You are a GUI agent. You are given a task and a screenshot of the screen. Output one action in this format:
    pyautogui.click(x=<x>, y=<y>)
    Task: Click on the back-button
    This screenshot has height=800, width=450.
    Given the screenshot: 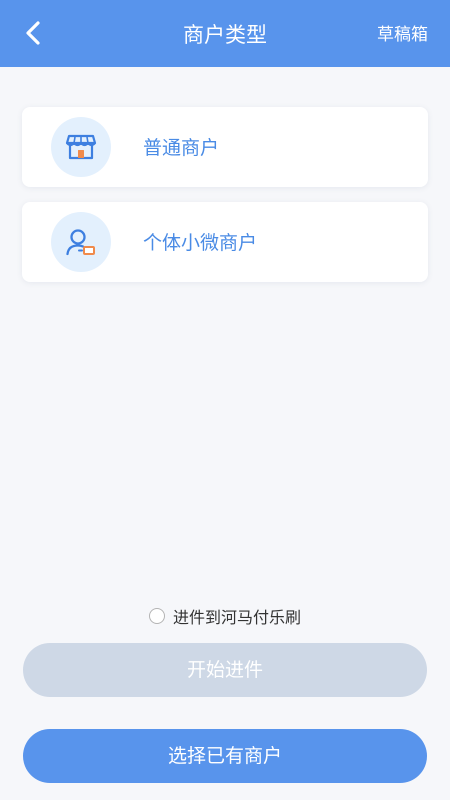 What is the action you would take?
    pyautogui.click(x=33, y=33)
    